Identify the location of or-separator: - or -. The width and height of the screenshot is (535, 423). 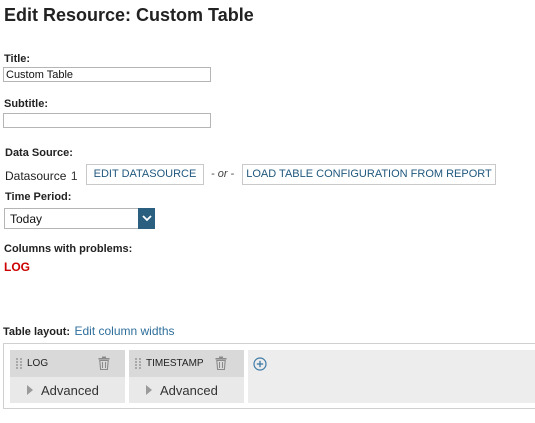
(223, 174).